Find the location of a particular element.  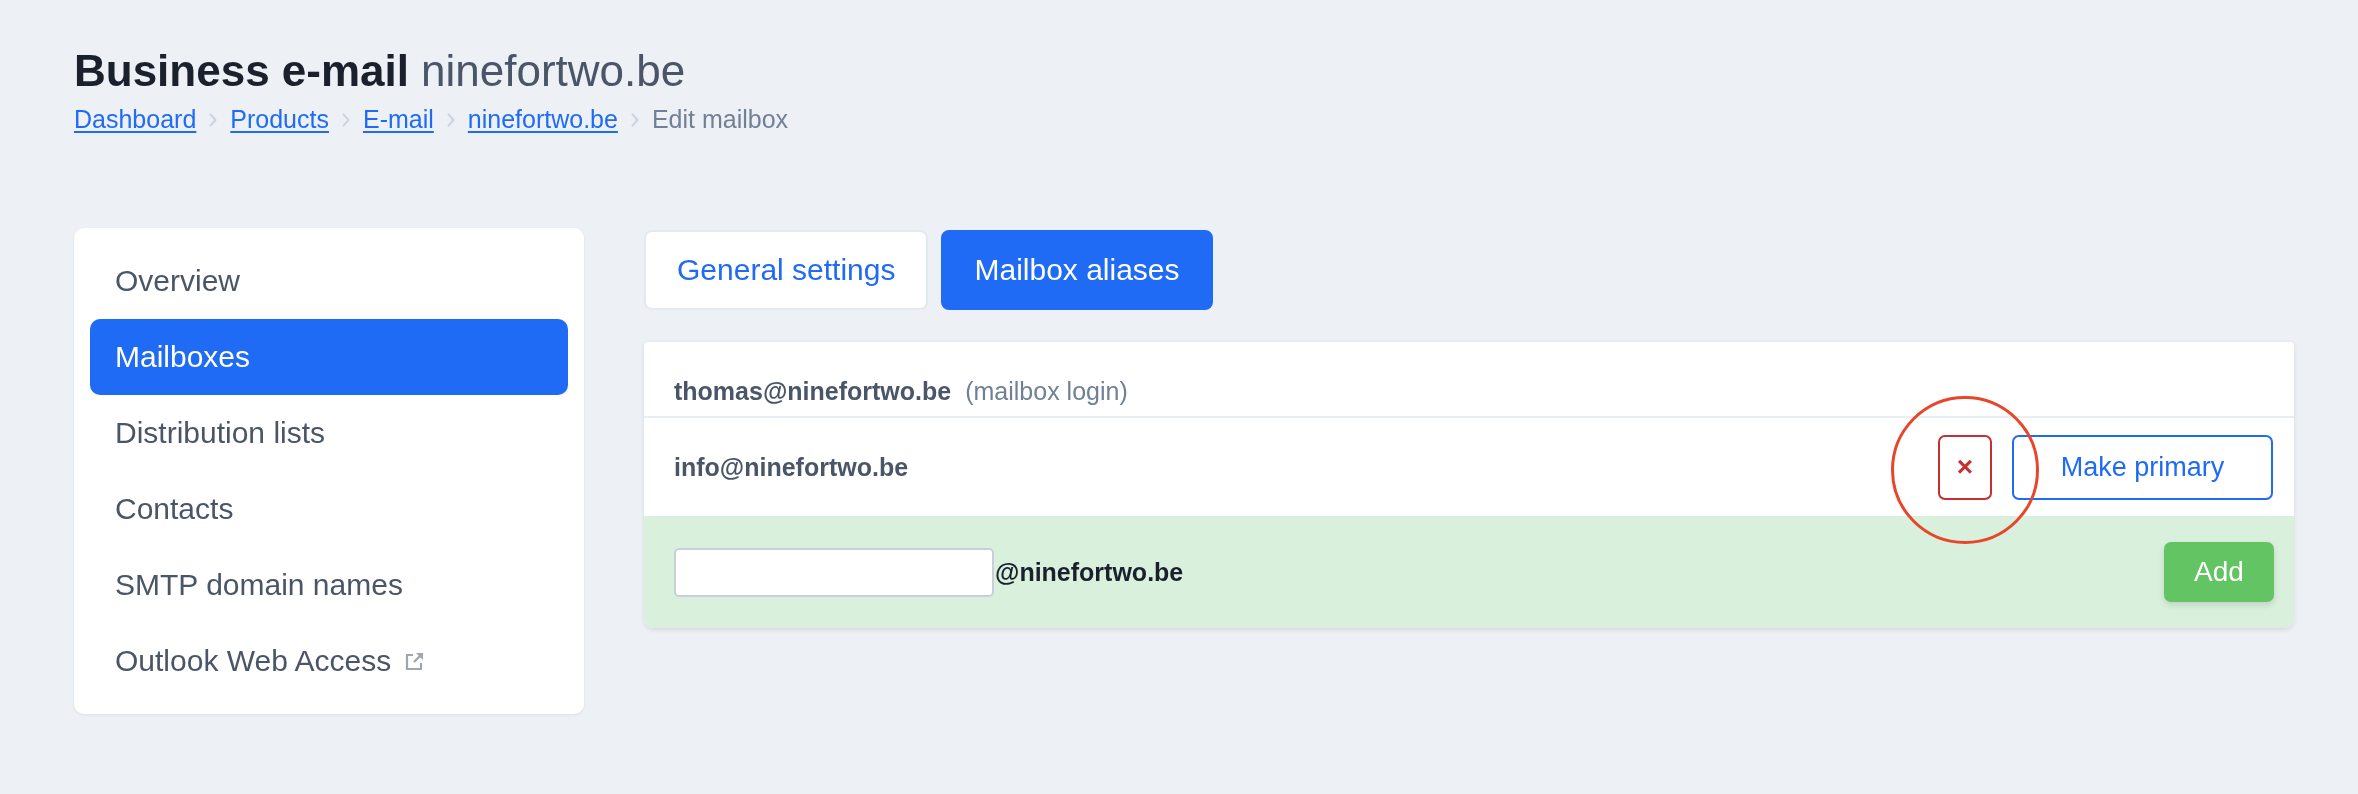

alias-address: thomas@ninefortwo.be is located at coordinates (813, 391).